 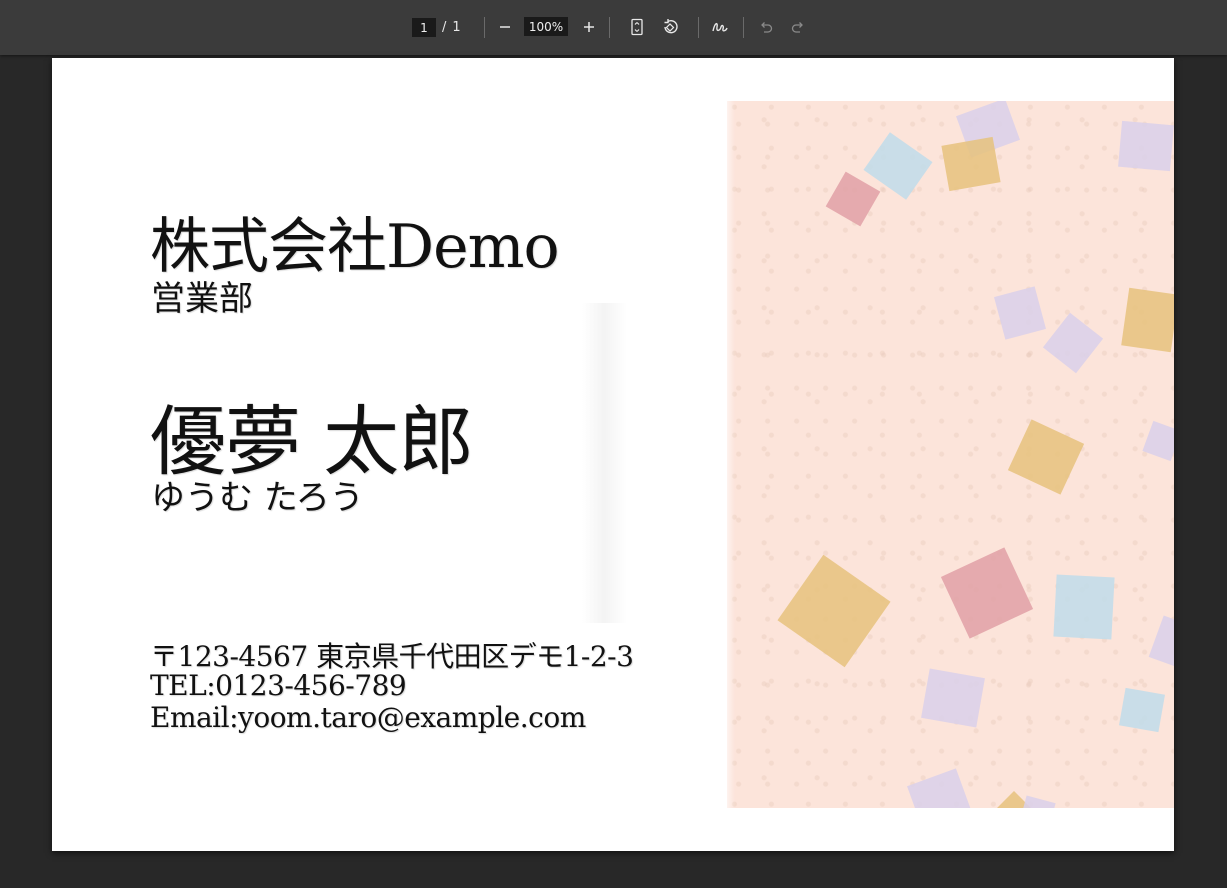 I want to click on page-number-input, so click(x=424, y=27).